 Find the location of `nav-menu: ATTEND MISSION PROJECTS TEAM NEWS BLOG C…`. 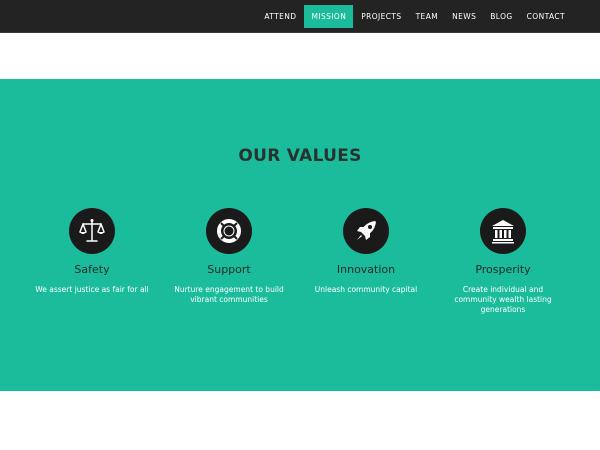

nav-menu: ATTEND MISSION PROJECTS TEAM NEWS BLOG C… is located at coordinates (414, 16).